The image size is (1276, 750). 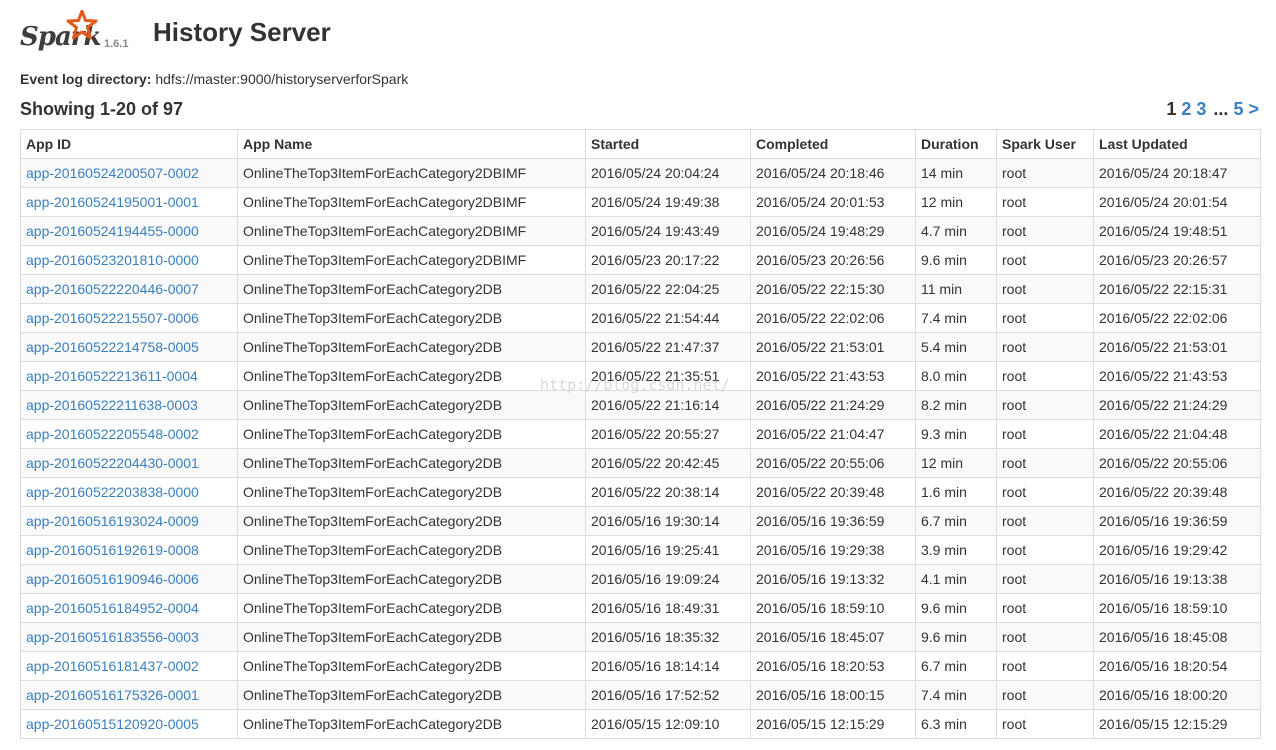 What do you see at coordinates (668, 144) in the screenshot?
I see `column-header-started: Started` at bounding box center [668, 144].